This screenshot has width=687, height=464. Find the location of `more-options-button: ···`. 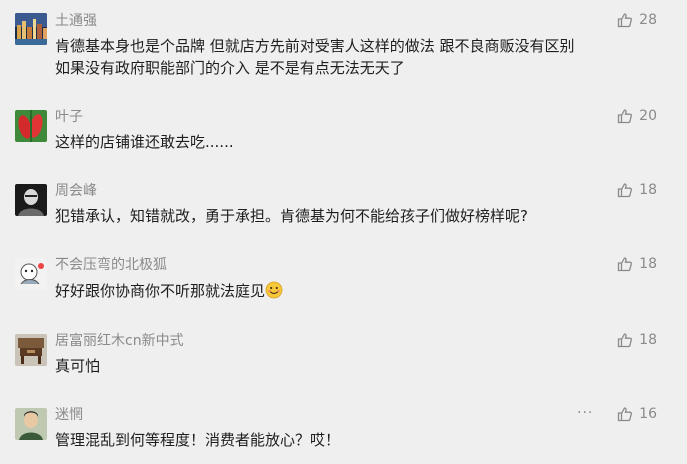

more-options-button: ··· is located at coordinates (585, 413).